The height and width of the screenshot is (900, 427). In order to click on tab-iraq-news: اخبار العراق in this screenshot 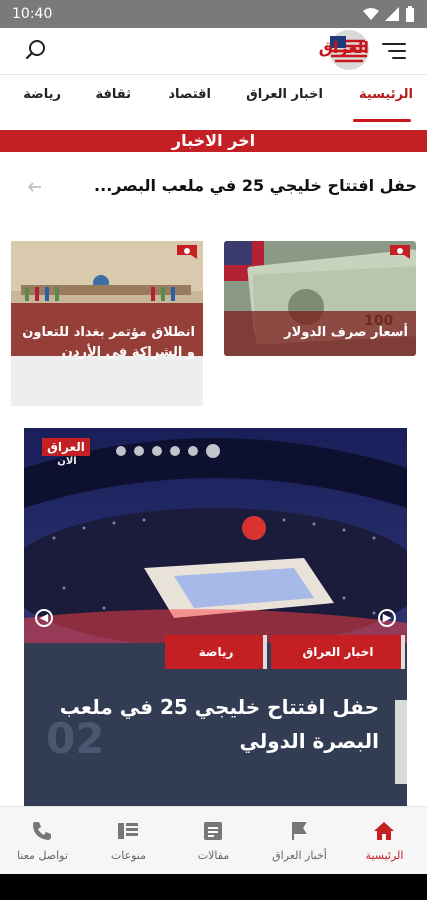, I will do `click(284, 94)`.